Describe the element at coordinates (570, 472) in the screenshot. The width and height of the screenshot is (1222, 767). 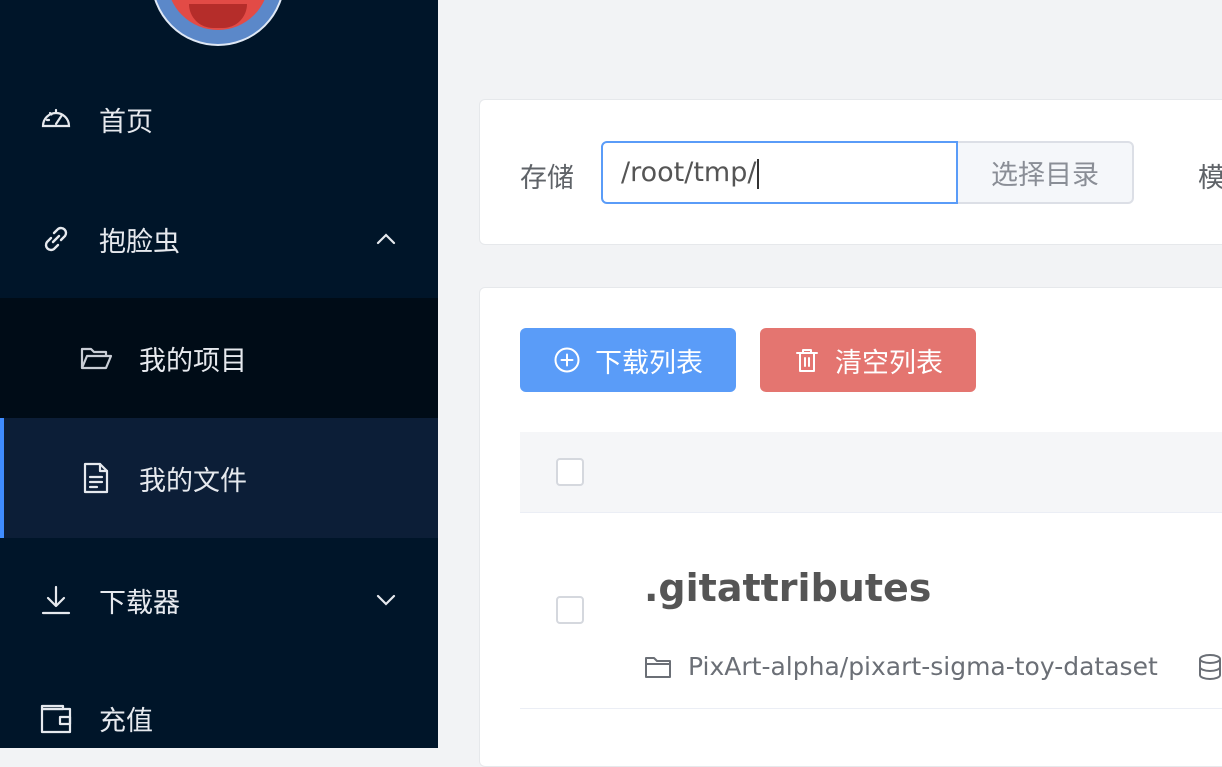
I see `select-all-checkbox` at that location.